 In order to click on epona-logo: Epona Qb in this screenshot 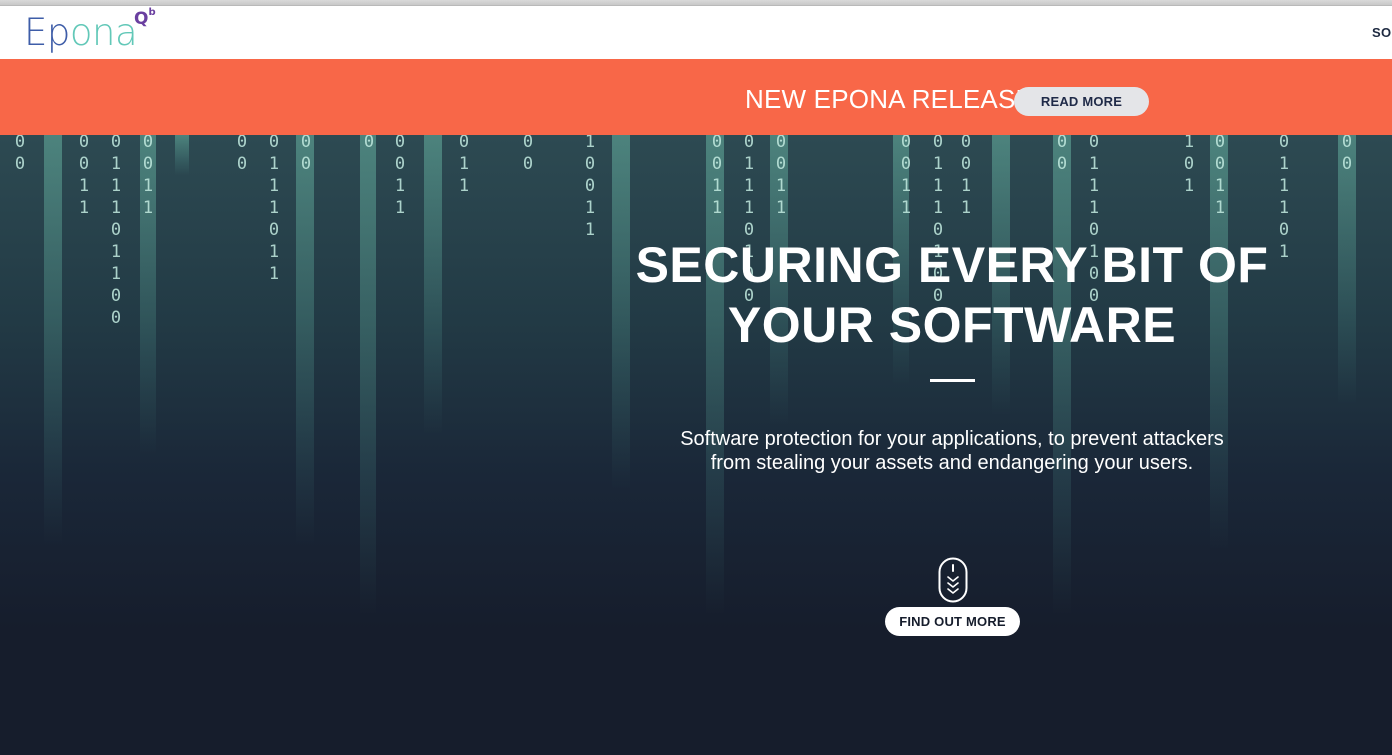, I will do `click(104, 32)`.